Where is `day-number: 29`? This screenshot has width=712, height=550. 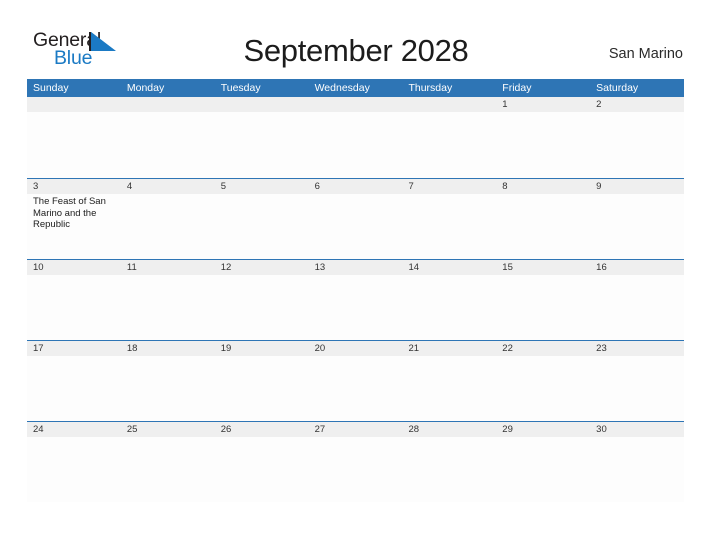
day-number: 29 is located at coordinates (543, 429).